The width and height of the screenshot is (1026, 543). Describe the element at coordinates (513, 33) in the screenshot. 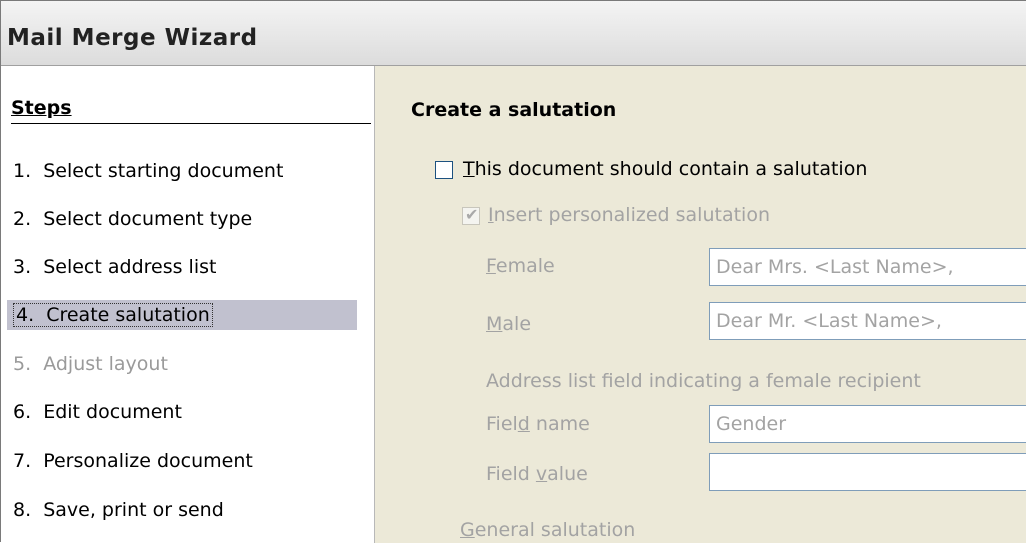

I see `title-bar: Mail Merge Wizard` at that location.